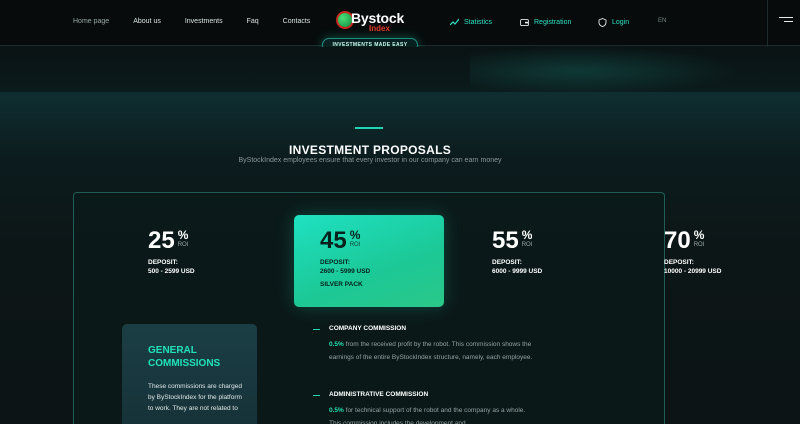 This screenshot has height=424, width=800. What do you see at coordinates (693, 271) in the screenshot?
I see `deposit-range: 10000 - 20999 USD` at bounding box center [693, 271].